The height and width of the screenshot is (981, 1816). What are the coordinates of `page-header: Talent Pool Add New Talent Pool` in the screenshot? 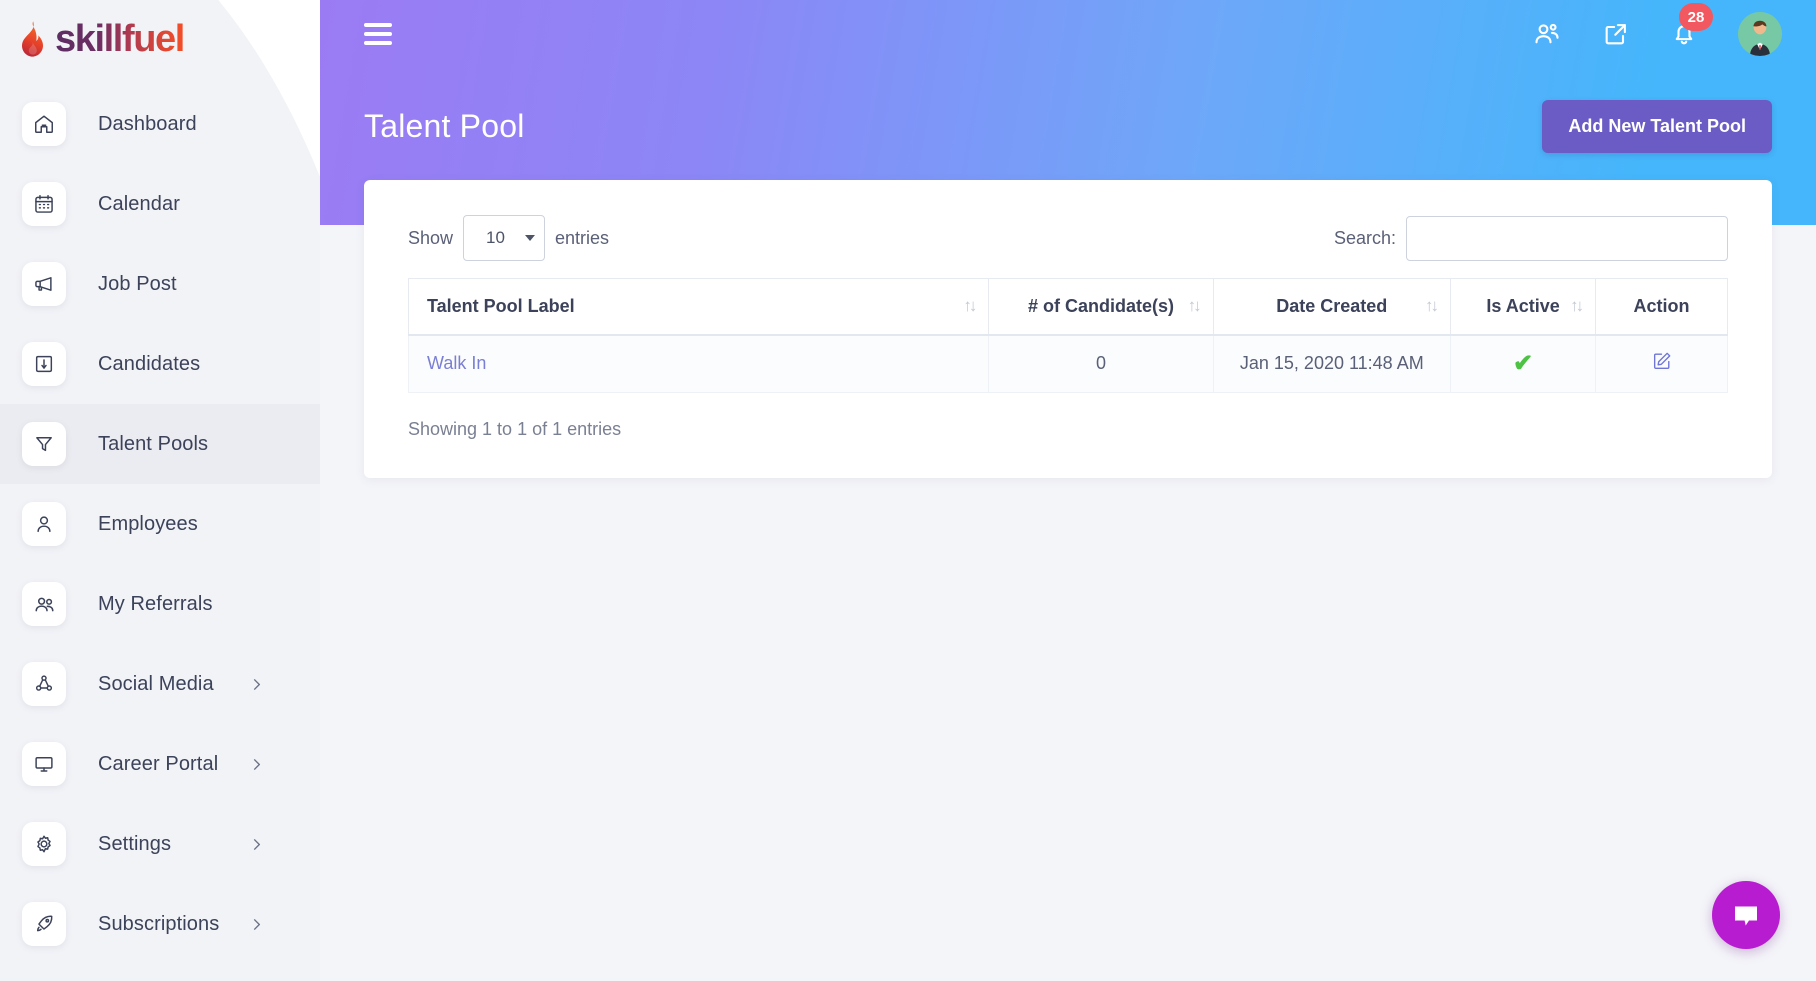 It's located at (1068, 113).